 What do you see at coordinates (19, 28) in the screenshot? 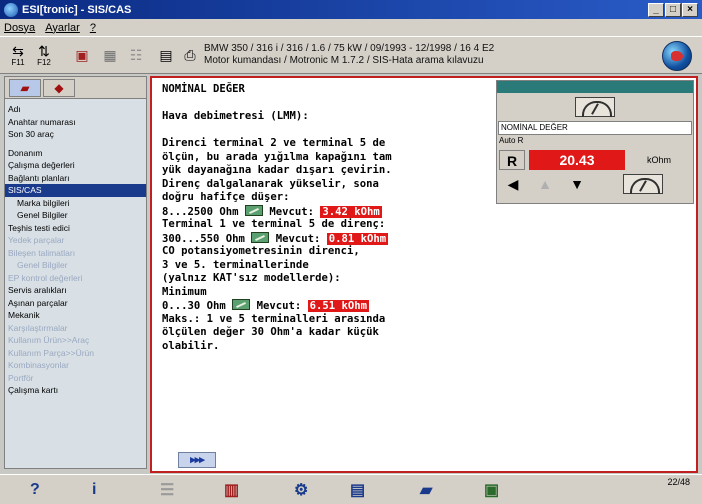
I see `menu-file: Dosya` at bounding box center [19, 28].